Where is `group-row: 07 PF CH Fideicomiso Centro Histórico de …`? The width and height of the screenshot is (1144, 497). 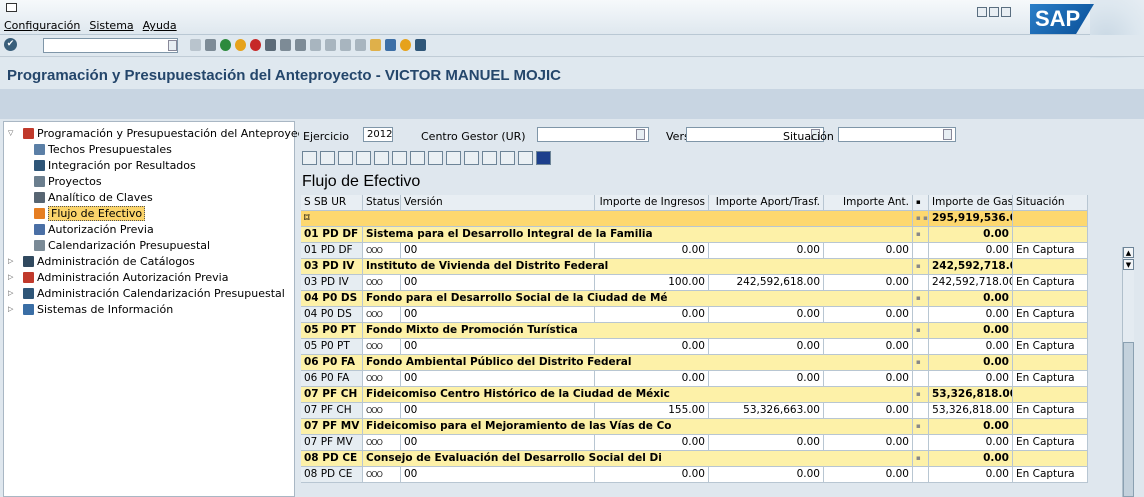
group-row: 07 PF CH Fideicomiso Centro Histórico de … is located at coordinates (694, 395).